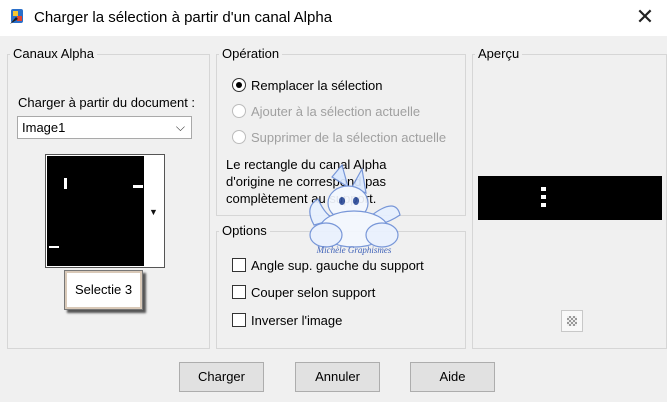  Describe the element at coordinates (153, 212) in the screenshot. I see `thumbnail-dropdown-icon: ▼` at that location.